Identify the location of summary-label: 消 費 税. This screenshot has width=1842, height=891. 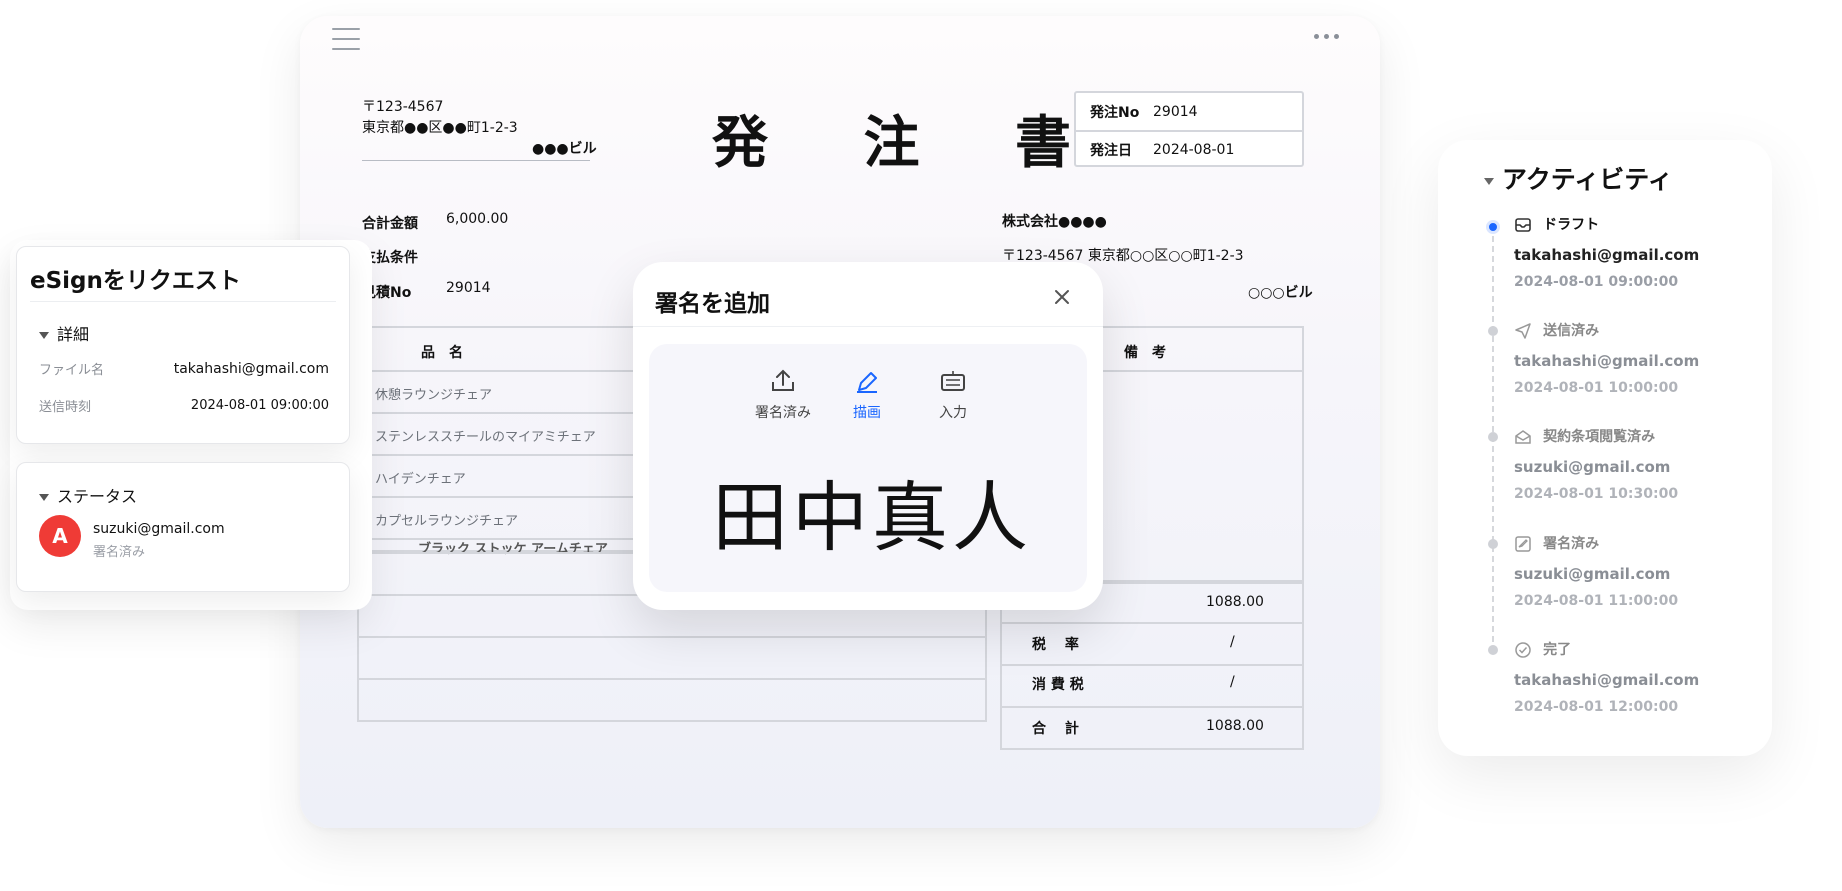
(1058, 685).